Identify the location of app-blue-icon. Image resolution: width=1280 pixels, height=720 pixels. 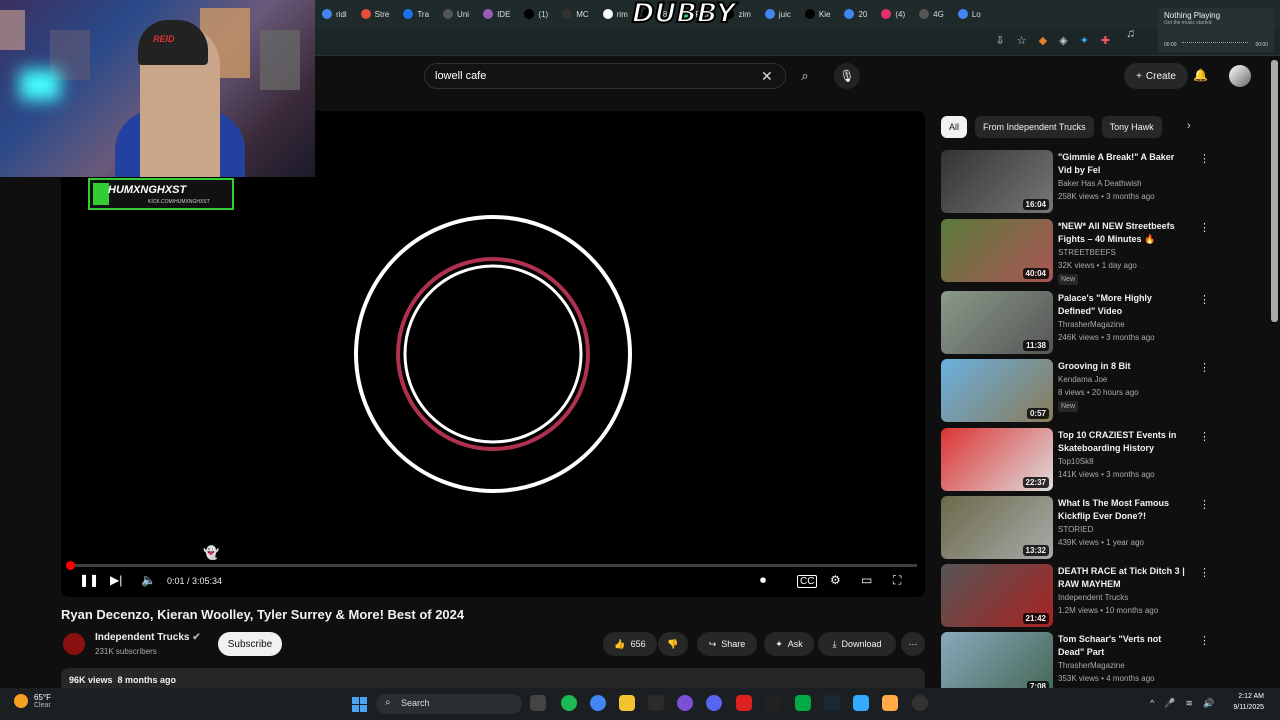
(861, 703).